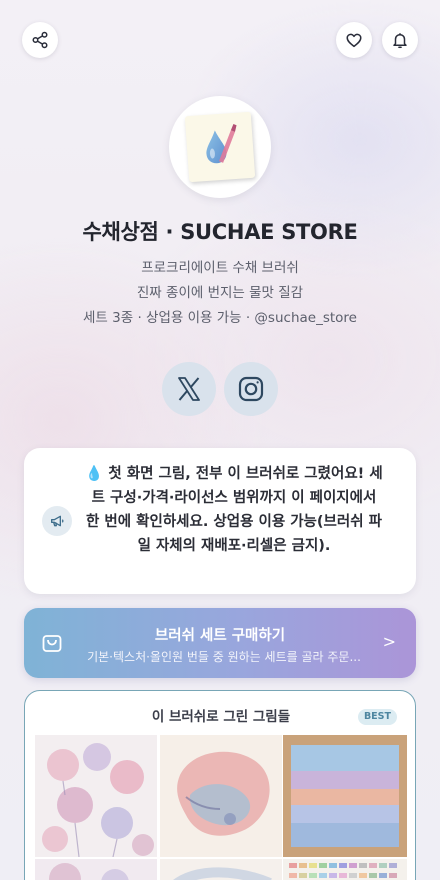 The height and width of the screenshot is (880, 440). Describe the element at coordinates (220, 318) in the screenshot. I see `store-description-line3: 세트 3종 · 상업용 이용 가능 · @suchae_store` at that location.